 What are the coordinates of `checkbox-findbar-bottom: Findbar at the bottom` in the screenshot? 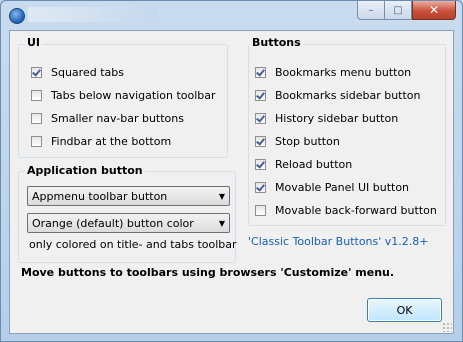 It's located at (101, 141).